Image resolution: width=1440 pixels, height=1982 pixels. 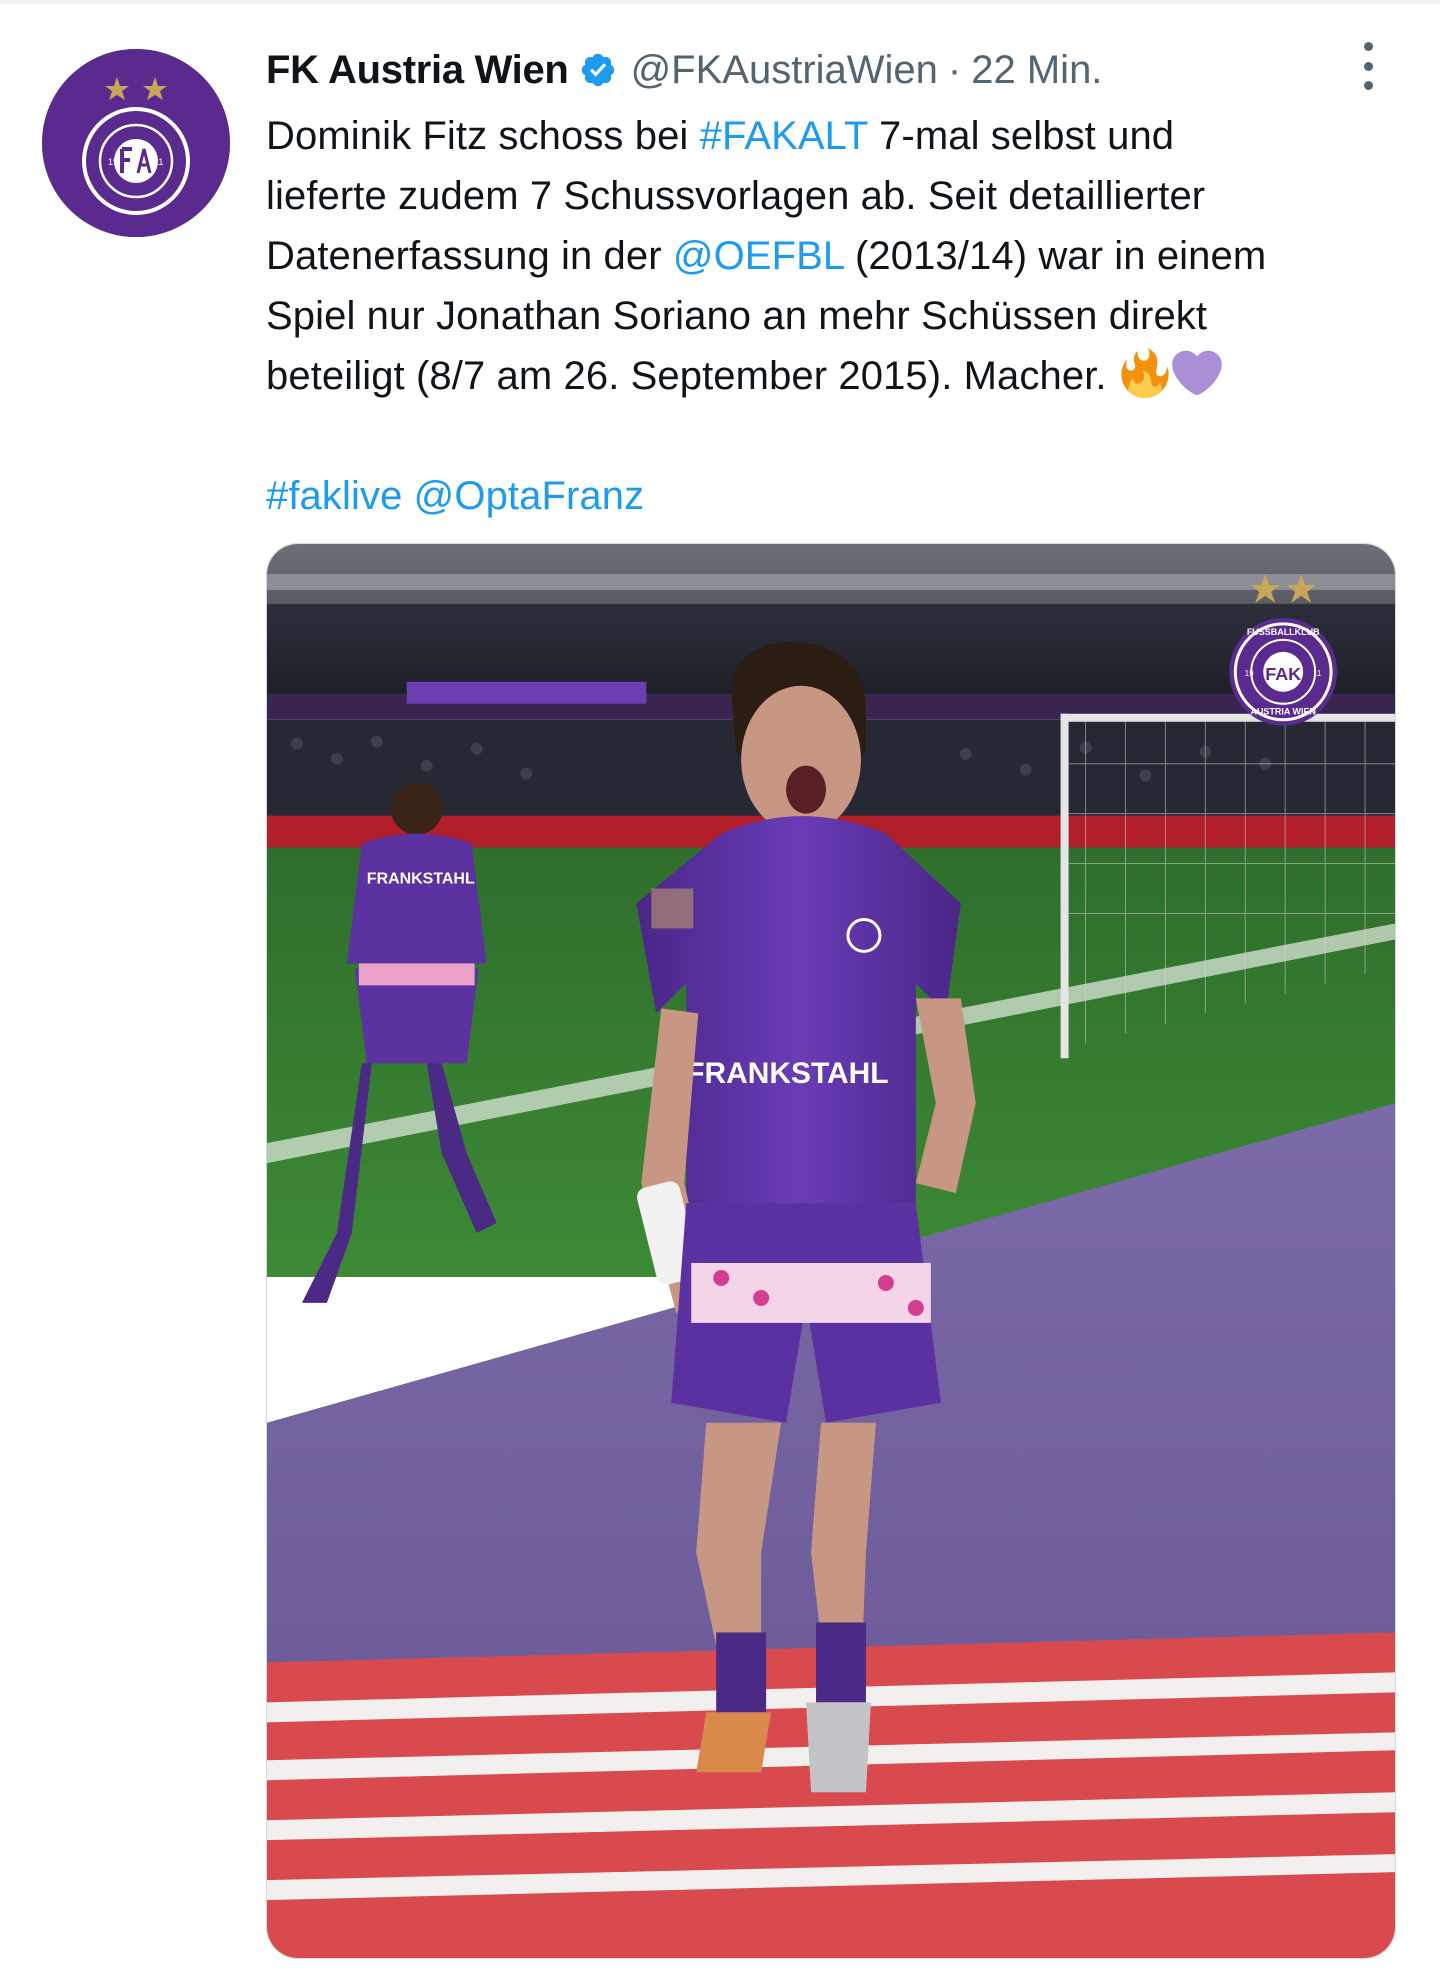 What do you see at coordinates (1036, 70) in the screenshot?
I see `tweet-timestamp: 22 Min.` at bounding box center [1036, 70].